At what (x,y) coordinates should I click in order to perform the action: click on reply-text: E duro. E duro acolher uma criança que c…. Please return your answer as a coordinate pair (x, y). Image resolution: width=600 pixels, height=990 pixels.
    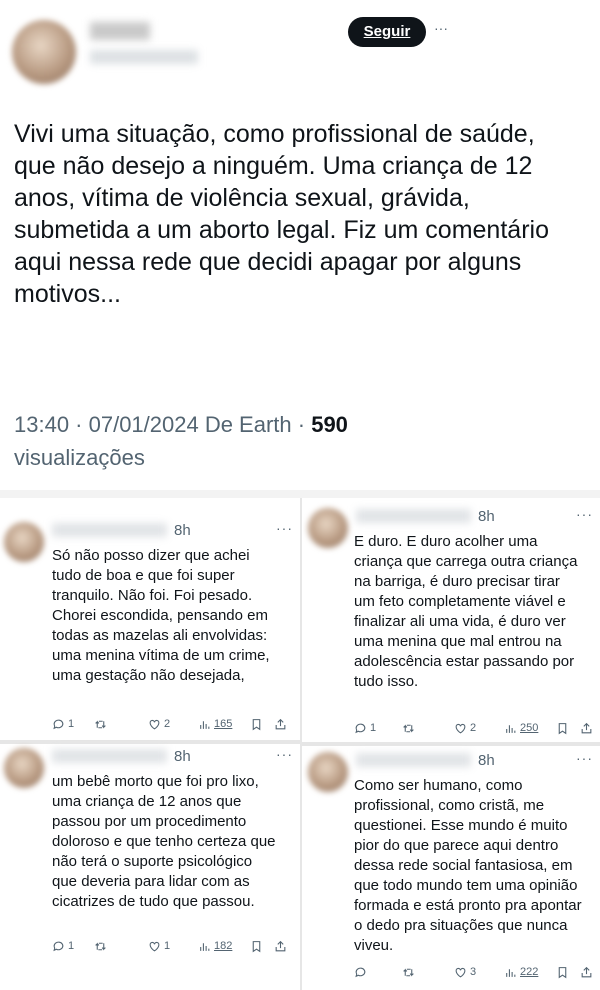
    Looking at the image, I should click on (466, 611).